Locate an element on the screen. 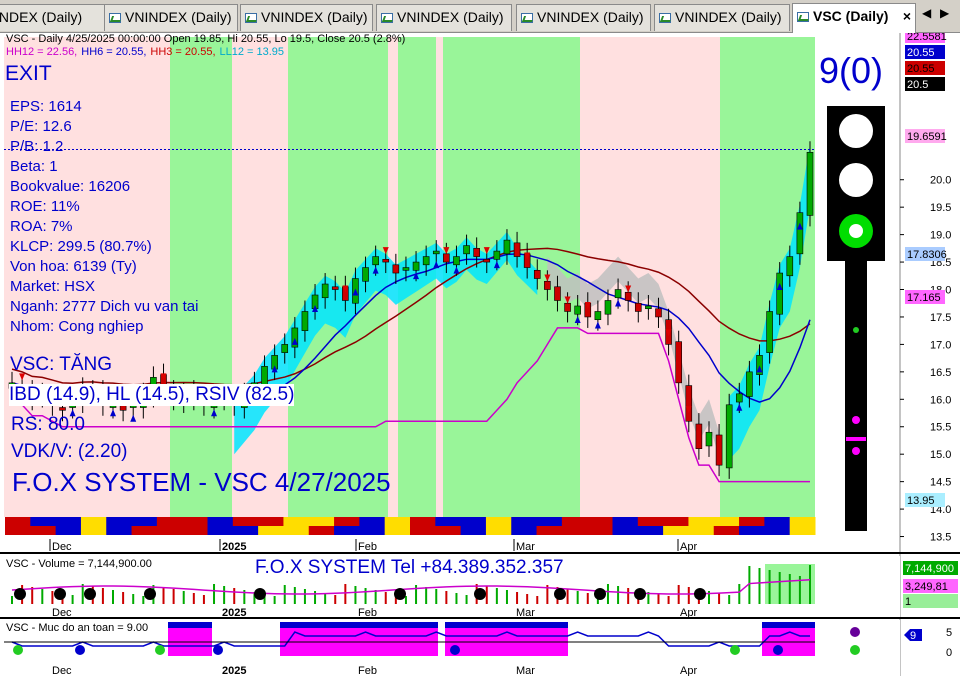  safety-month-label: Mar is located at coordinates (525, 670).